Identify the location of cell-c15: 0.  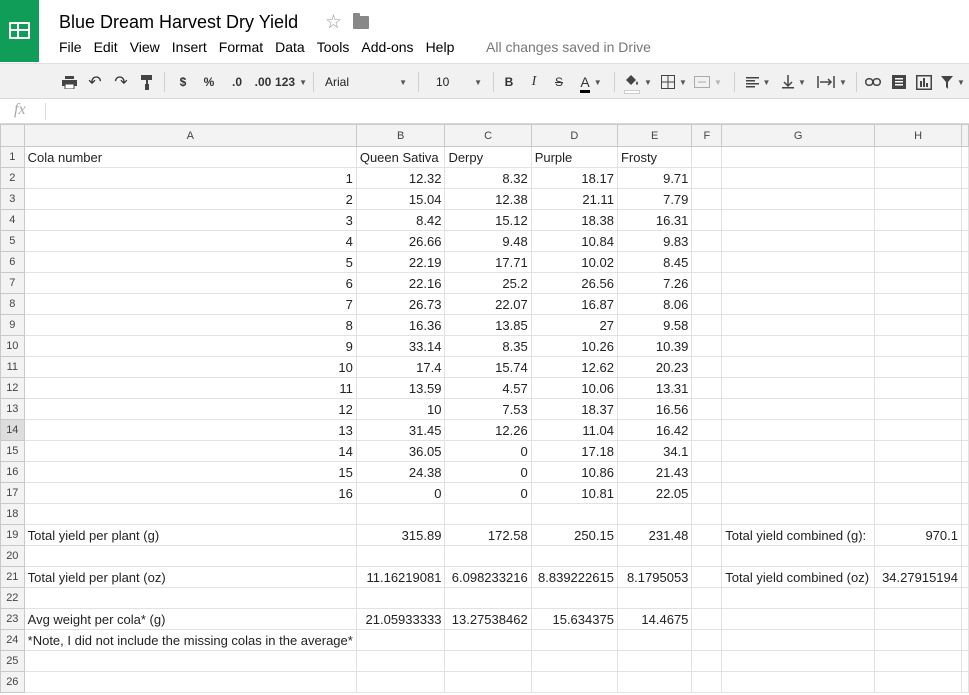
(488, 451).